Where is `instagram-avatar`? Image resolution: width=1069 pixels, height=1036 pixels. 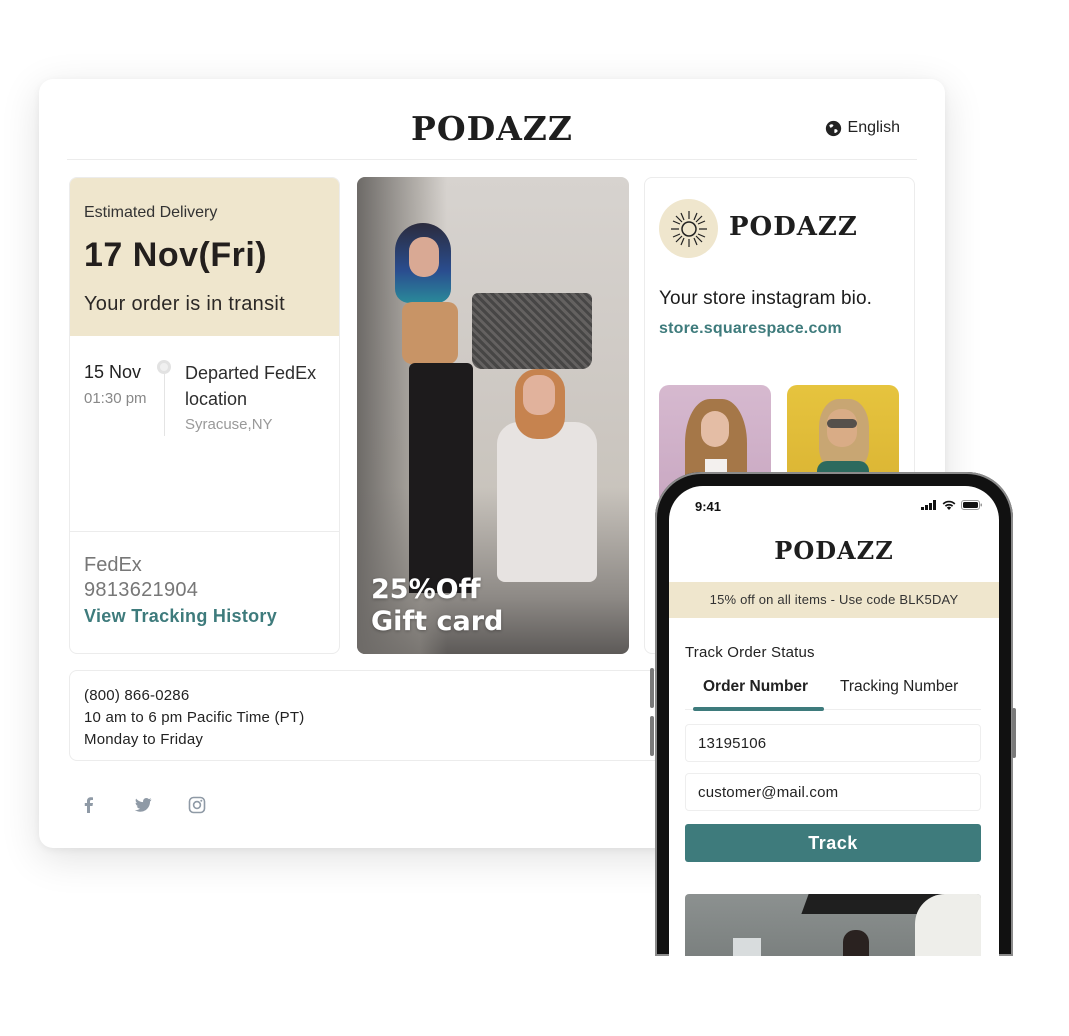 instagram-avatar is located at coordinates (688, 228).